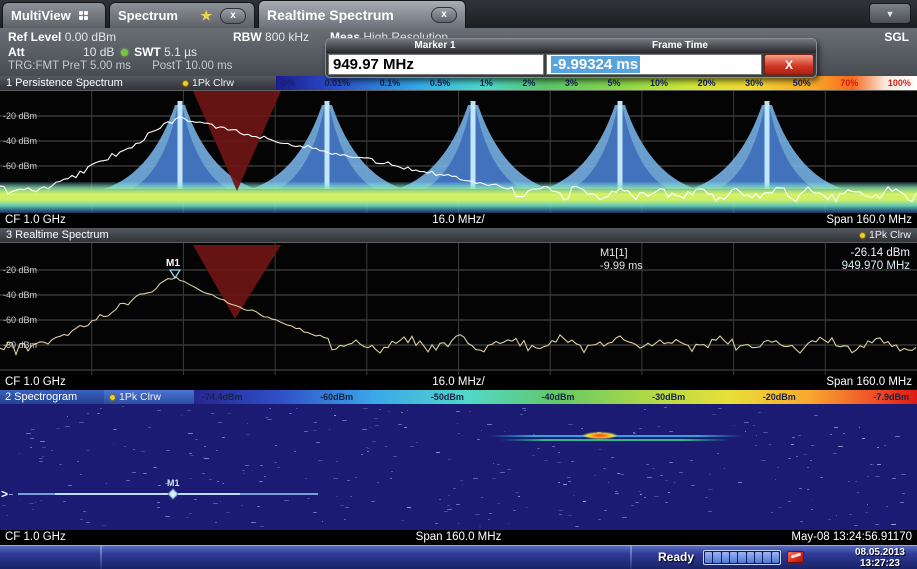  I want to click on att-led-icon, so click(124, 52).